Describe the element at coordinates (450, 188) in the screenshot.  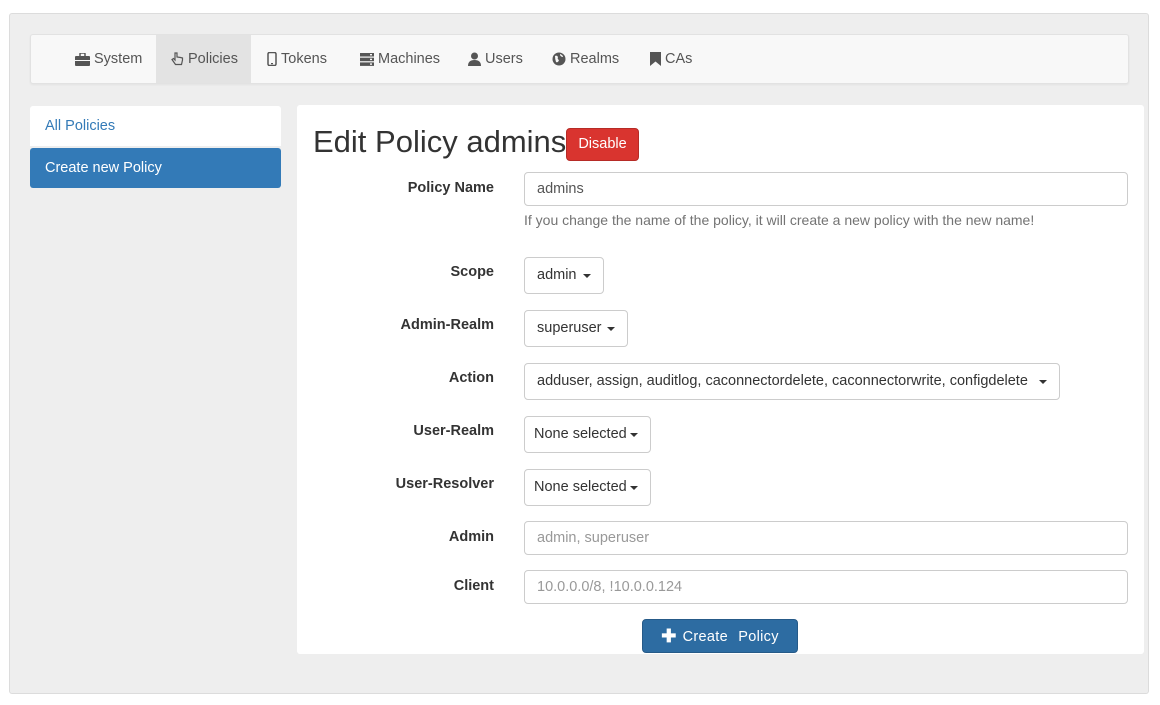
I see `policy-name-label: Policy Name` at that location.